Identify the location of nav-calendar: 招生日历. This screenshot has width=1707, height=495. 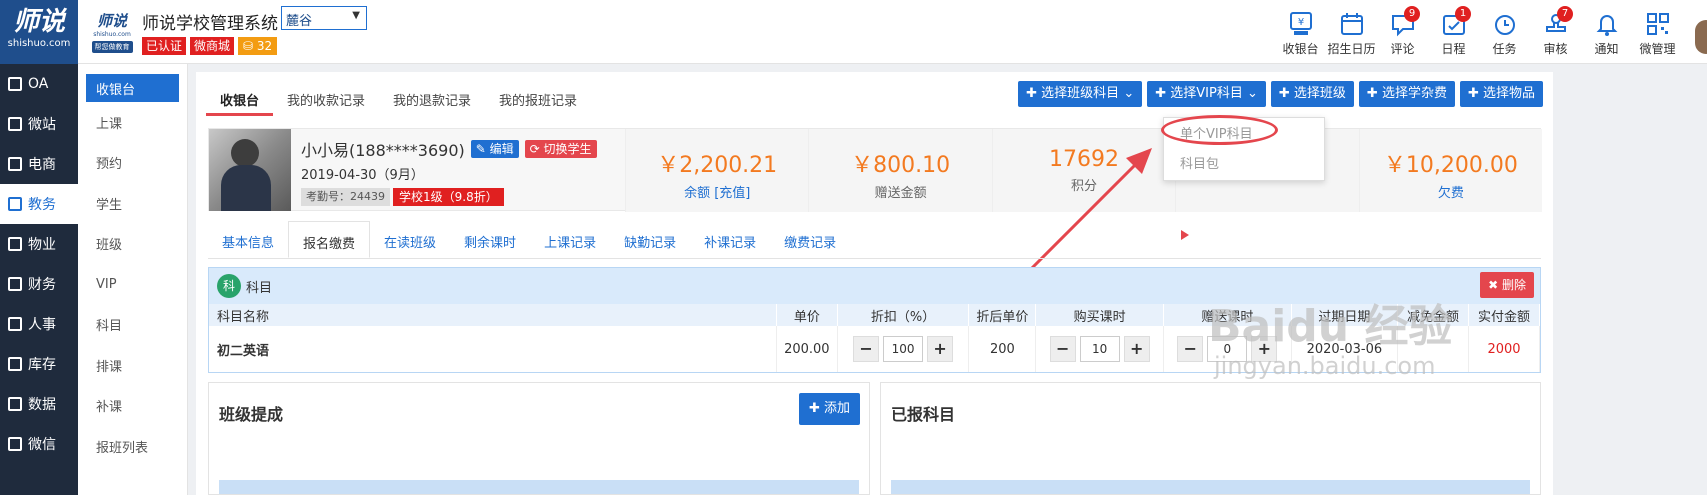
(1351, 31).